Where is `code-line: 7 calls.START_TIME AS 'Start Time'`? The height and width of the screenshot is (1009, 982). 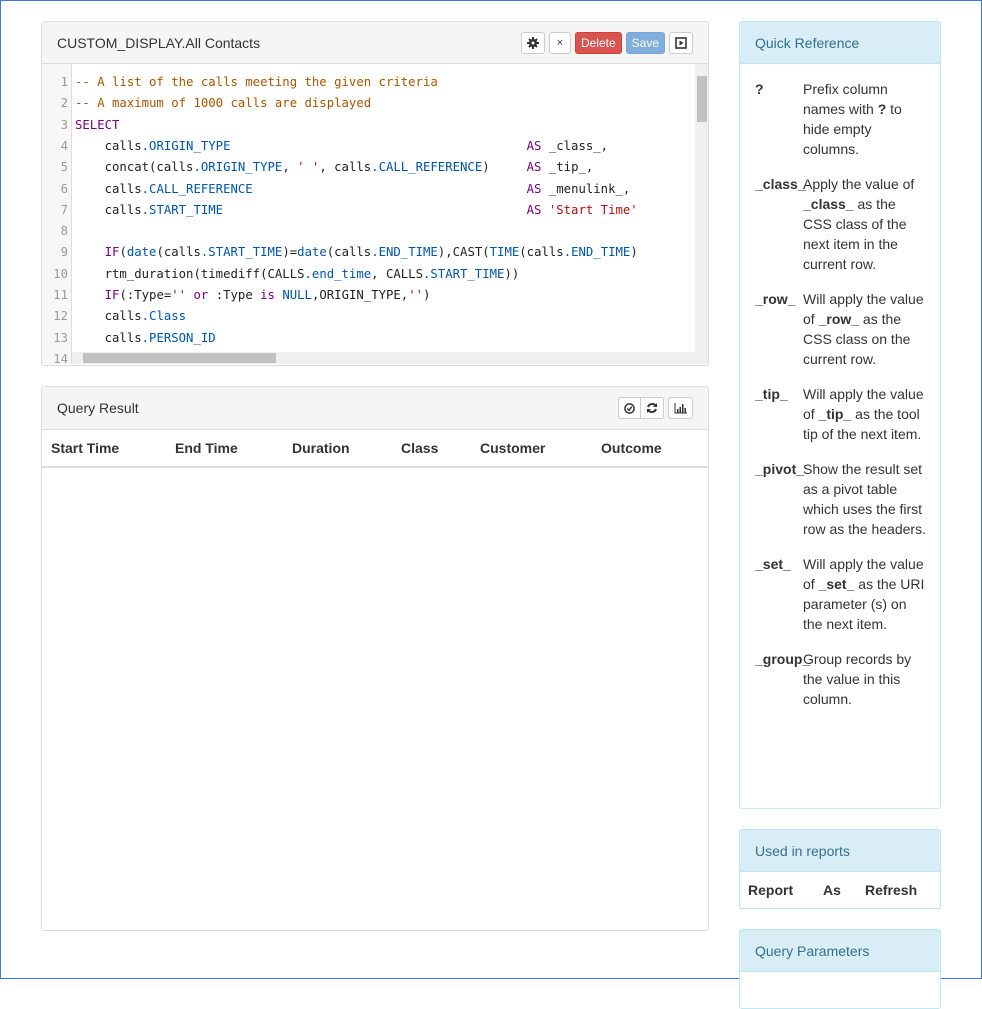
code-line: 7 calls.START_TIME AS 'Start Time' is located at coordinates (367, 210).